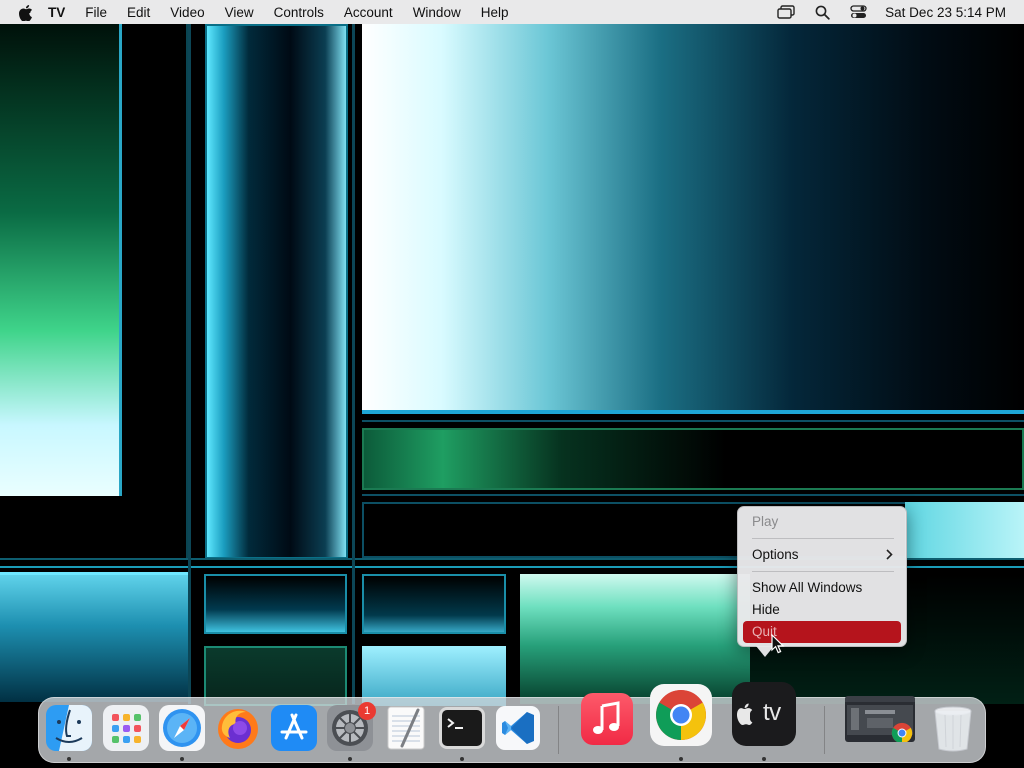 The height and width of the screenshot is (768, 1024). What do you see at coordinates (822, 610) in the screenshot?
I see `menu-item-hide: Hide` at bounding box center [822, 610].